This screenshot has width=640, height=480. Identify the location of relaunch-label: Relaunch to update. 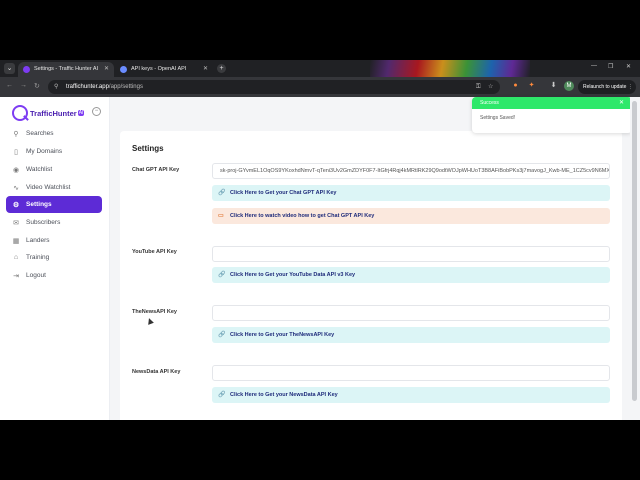
(605, 87).